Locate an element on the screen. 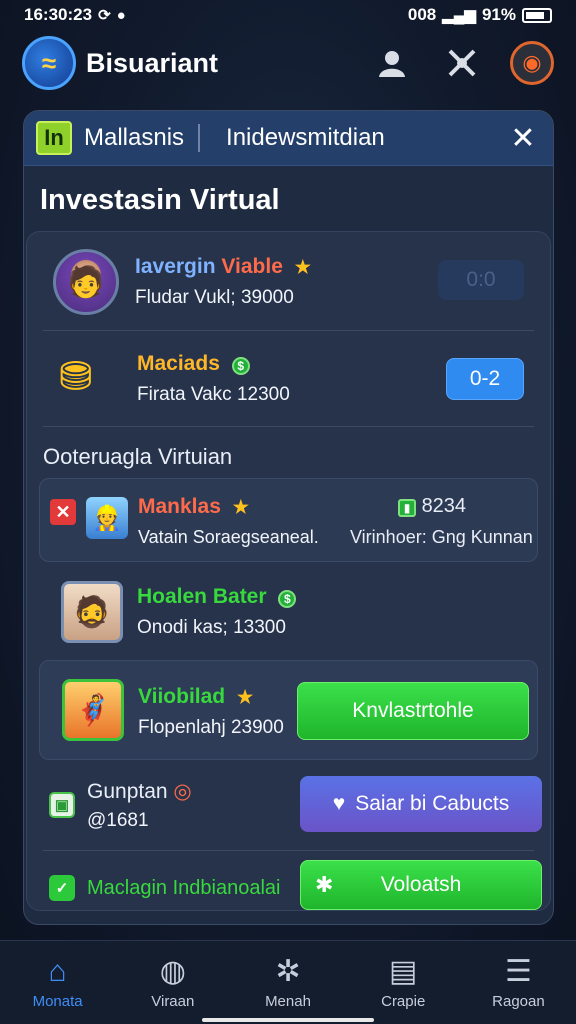  item-name: Maclagin Indbianoalai is located at coordinates (184, 887).